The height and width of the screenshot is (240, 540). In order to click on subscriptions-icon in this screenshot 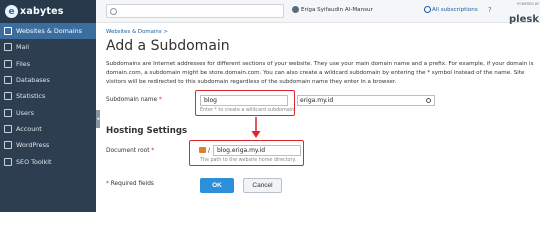, I will do `click(427, 9)`.